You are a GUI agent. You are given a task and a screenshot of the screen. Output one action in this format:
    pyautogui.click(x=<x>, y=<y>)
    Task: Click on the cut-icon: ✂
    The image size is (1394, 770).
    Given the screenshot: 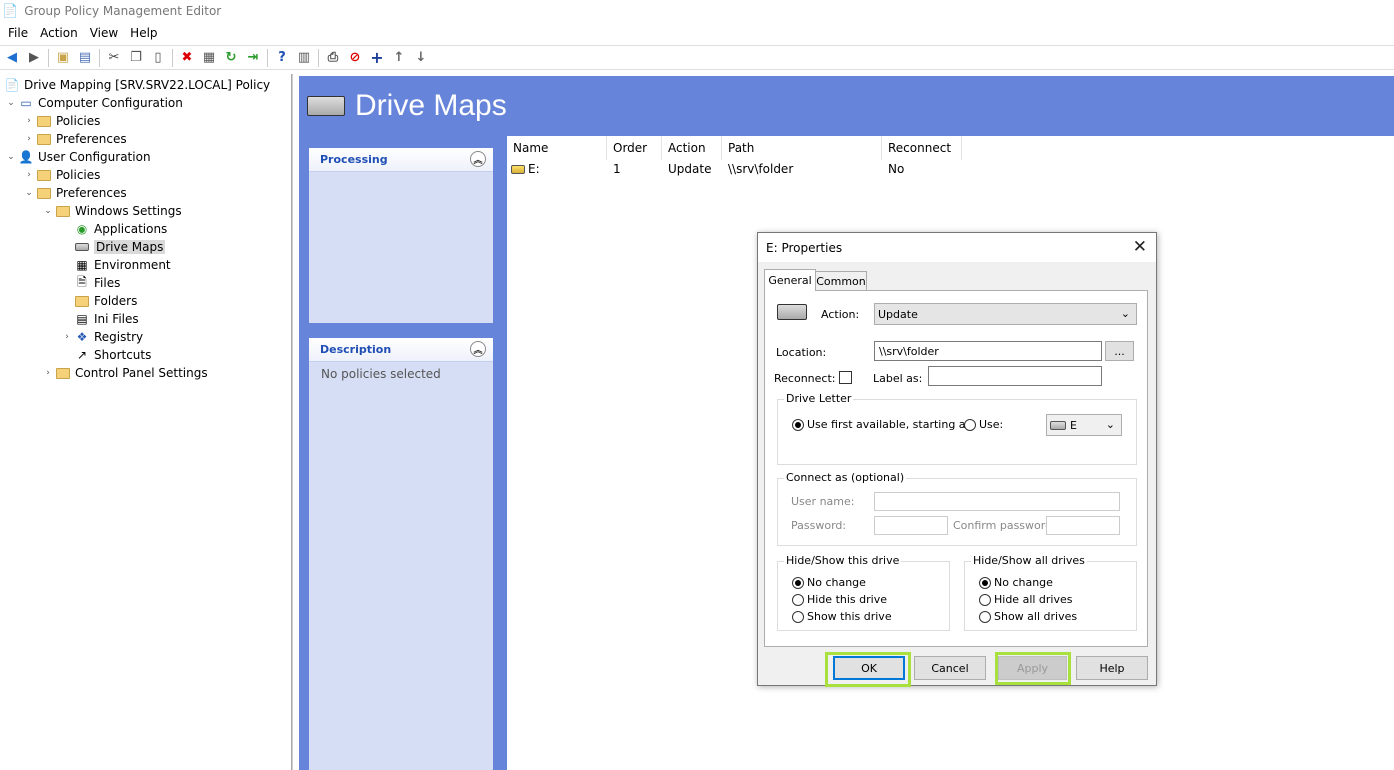 What is the action you would take?
    pyautogui.click(x=114, y=58)
    